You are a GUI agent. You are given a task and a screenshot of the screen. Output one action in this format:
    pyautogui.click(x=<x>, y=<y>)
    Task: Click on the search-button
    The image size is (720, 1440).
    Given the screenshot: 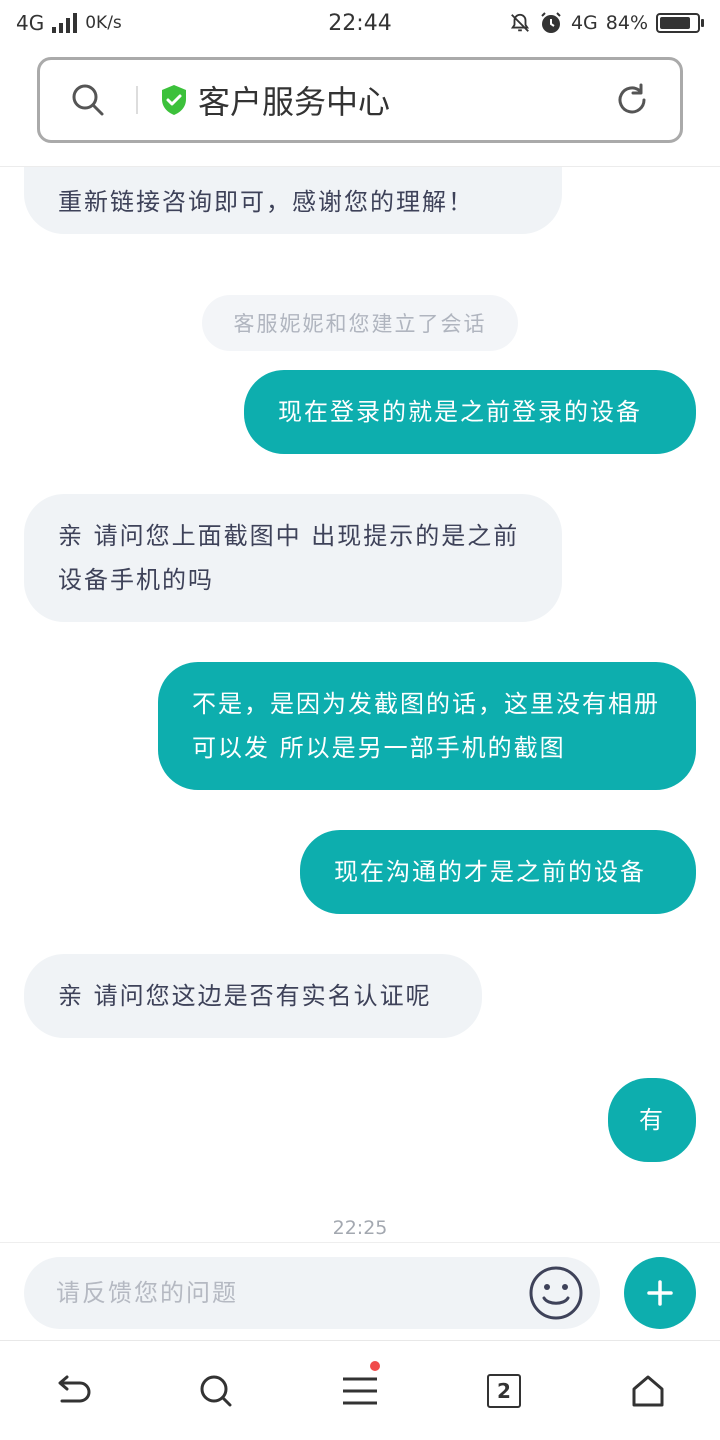 What is the action you would take?
    pyautogui.click(x=216, y=1390)
    